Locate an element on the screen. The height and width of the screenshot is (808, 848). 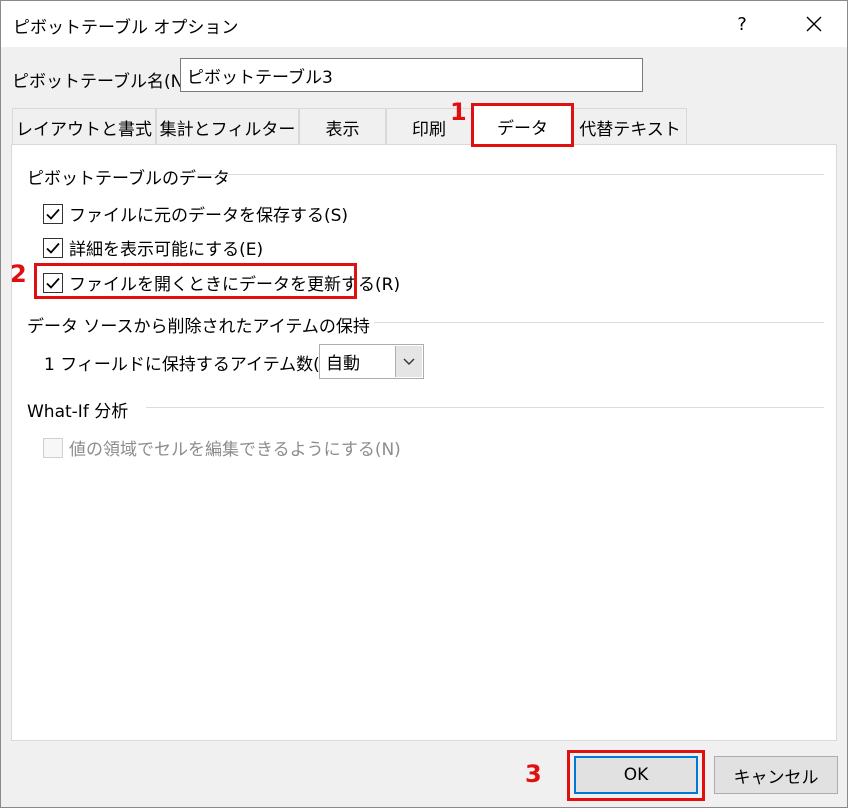
whatif-edit-label: 値の領域でセルを編集できるようにする(N) is located at coordinates (235, 450).